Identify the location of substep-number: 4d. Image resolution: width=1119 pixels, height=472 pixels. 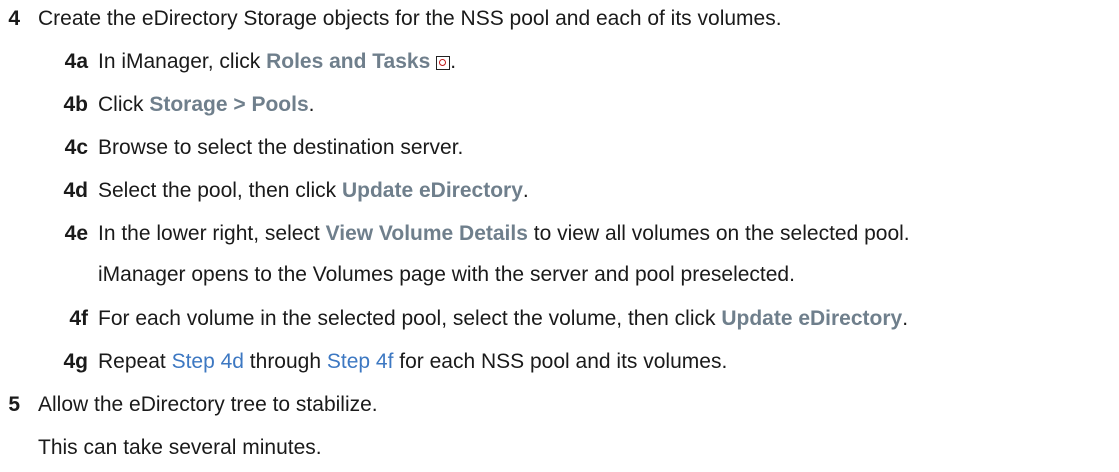
(75, 190).